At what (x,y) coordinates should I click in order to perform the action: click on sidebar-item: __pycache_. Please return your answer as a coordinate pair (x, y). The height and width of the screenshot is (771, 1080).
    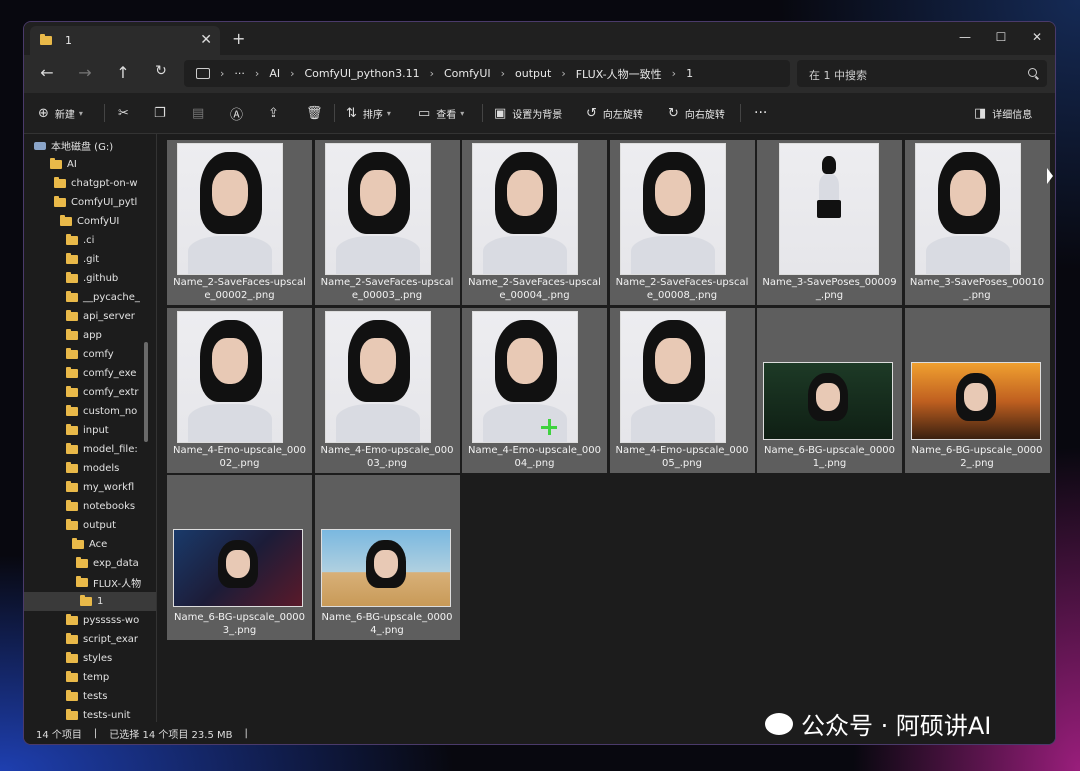
    Looking at the image, I should click on (103, 297).